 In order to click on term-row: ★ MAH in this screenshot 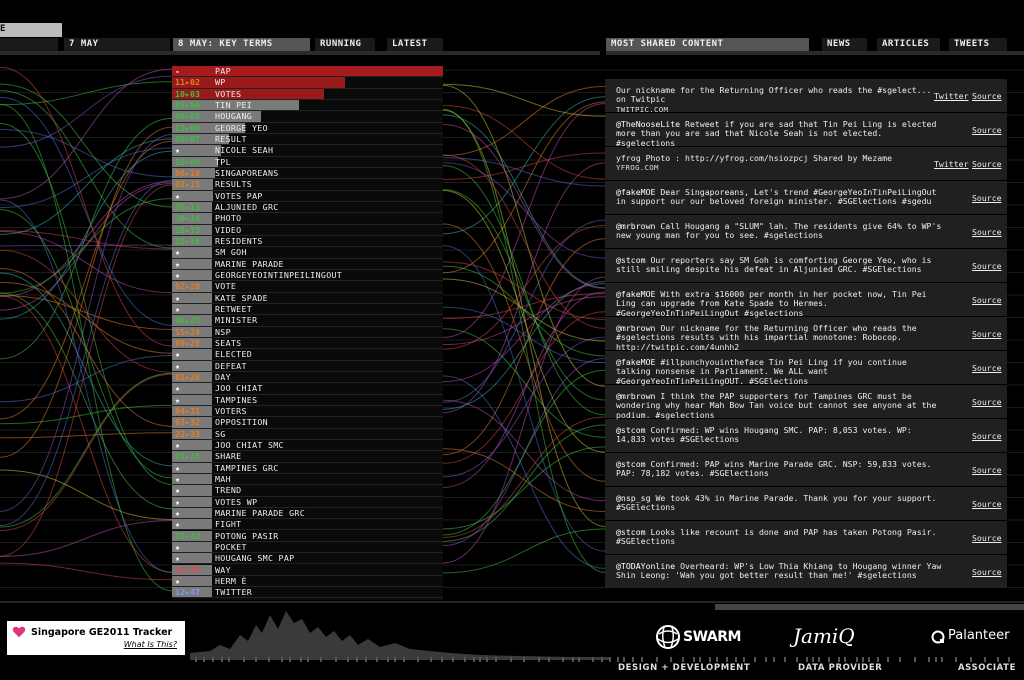, I will do `click(307, 479)`.